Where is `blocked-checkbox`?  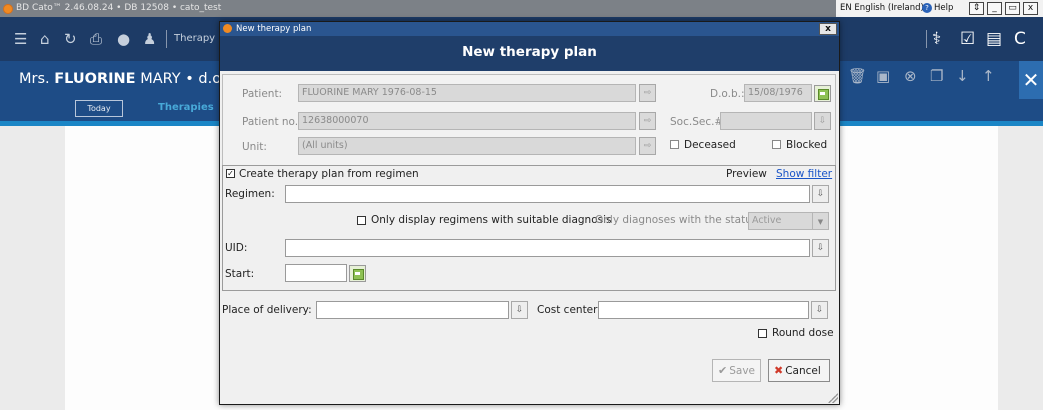 blocked-checkbox is located at coordinates (776, 144).